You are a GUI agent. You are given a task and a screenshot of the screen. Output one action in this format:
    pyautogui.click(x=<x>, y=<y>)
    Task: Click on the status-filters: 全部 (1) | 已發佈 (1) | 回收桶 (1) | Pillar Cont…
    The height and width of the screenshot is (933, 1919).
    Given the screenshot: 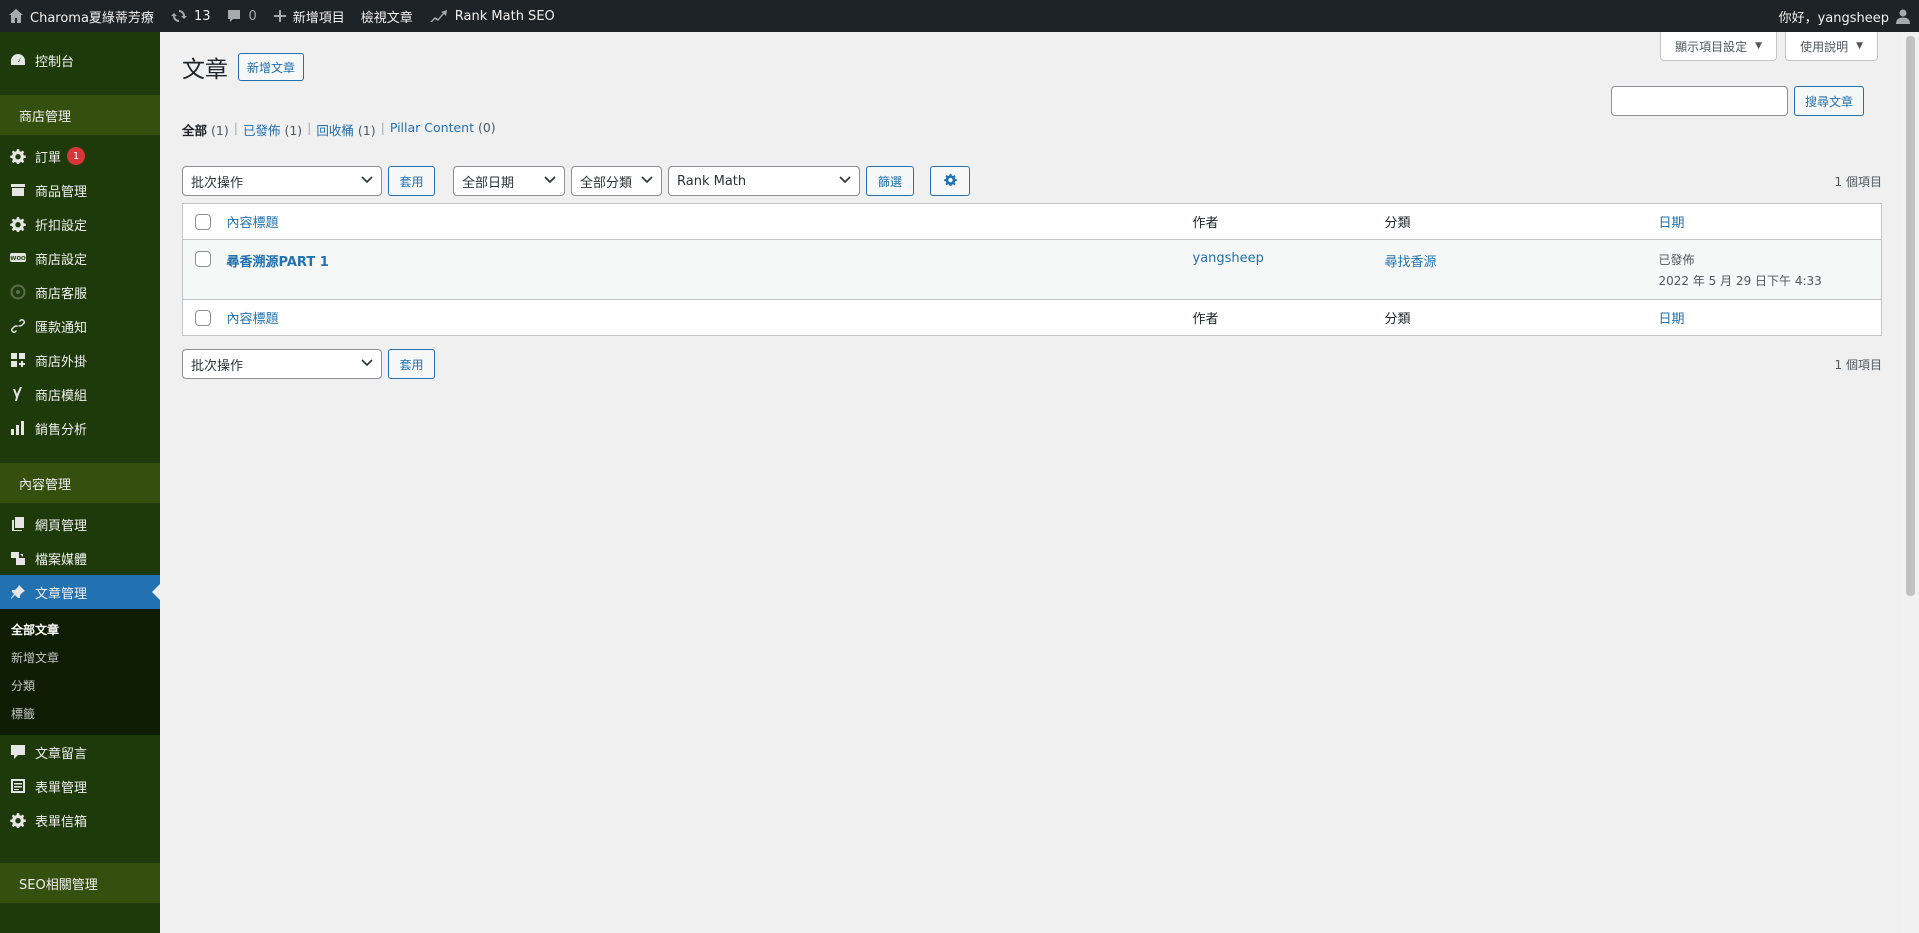 What is the action you would take?
    pyautogui.click(x=339, y=129)
    